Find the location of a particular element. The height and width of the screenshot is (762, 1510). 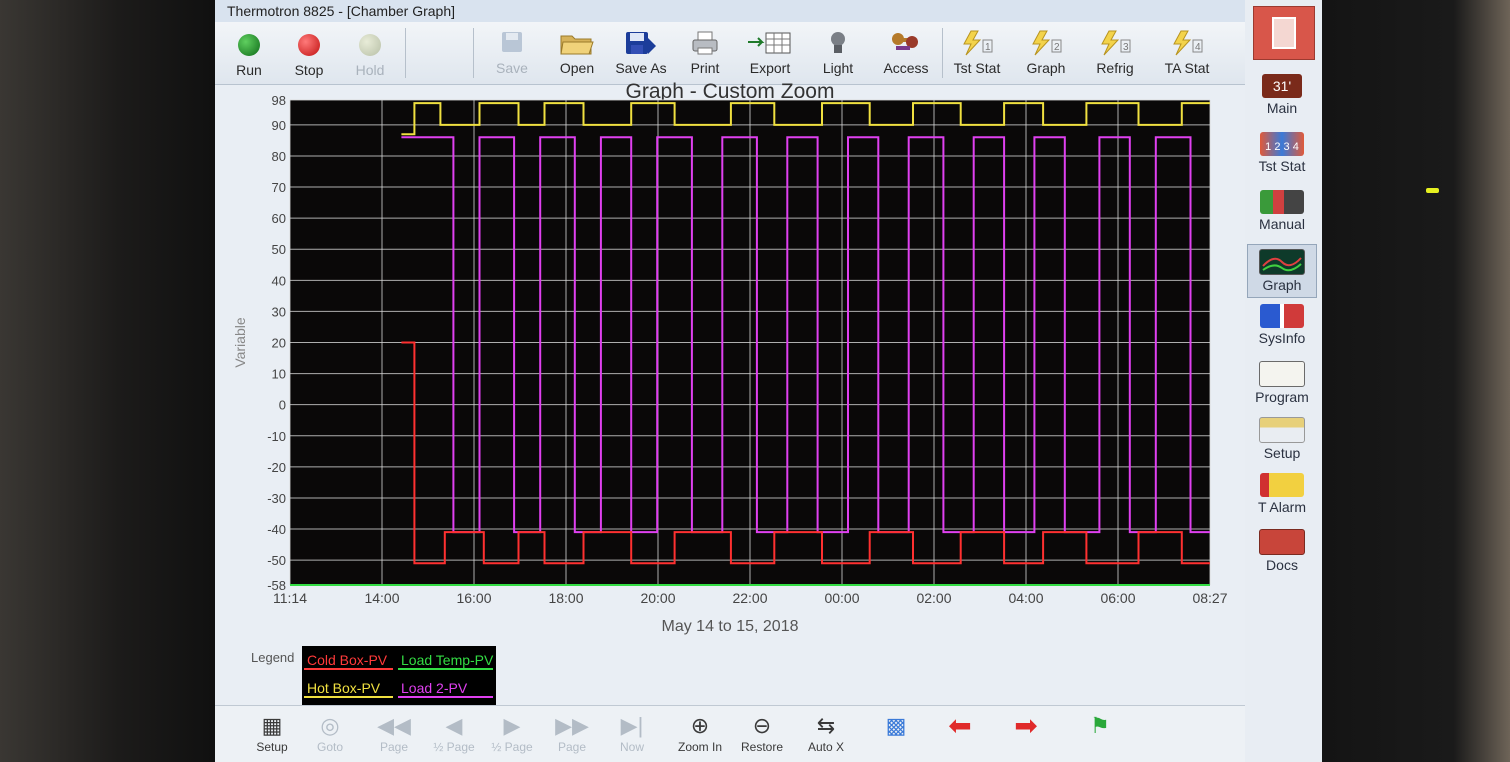

sidebar-item-main: 31' Main is located at coordinates (1282, 97).